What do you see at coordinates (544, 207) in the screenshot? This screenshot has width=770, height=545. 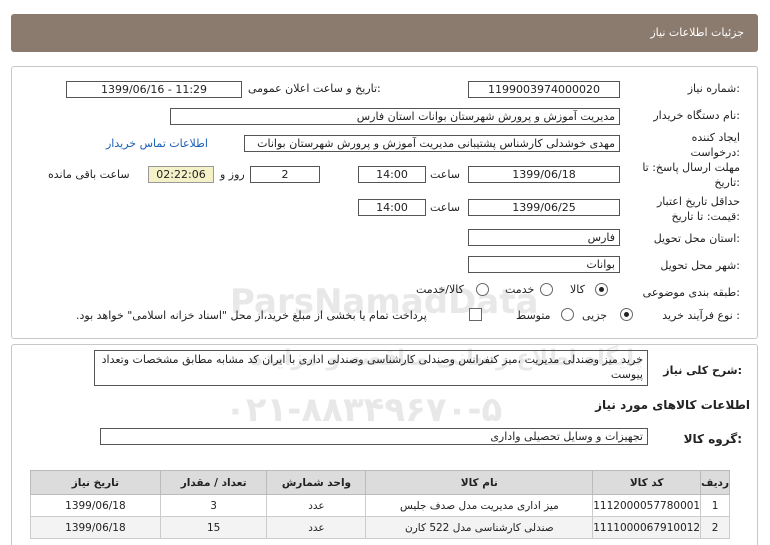 I see `validity-date-field: 1399/06/25` at bounding box center [544, 207].